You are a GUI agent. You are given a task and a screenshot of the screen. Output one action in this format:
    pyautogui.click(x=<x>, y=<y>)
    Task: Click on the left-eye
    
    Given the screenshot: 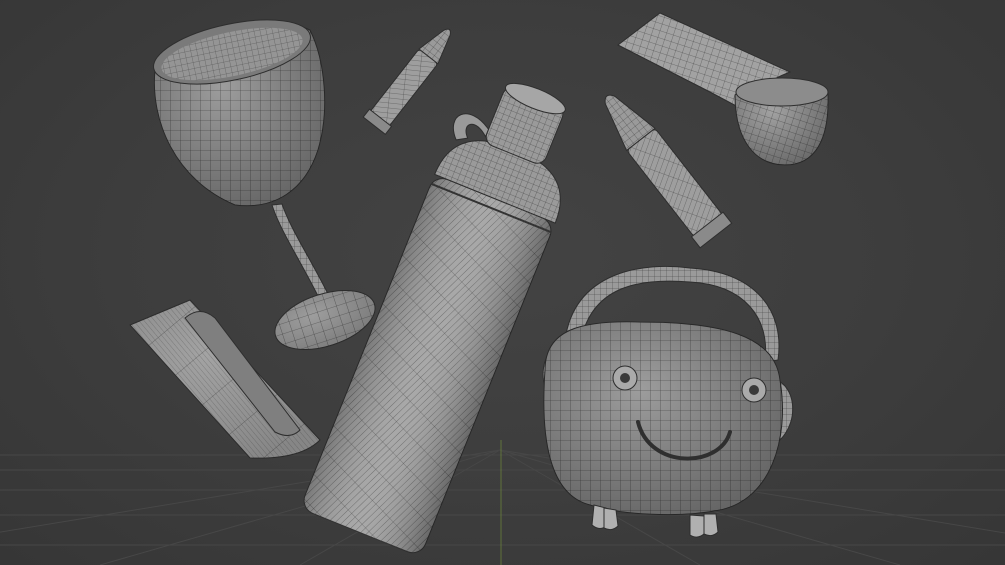 What is the action you would take?
    pyautogui.click(x=625, y=378)
    